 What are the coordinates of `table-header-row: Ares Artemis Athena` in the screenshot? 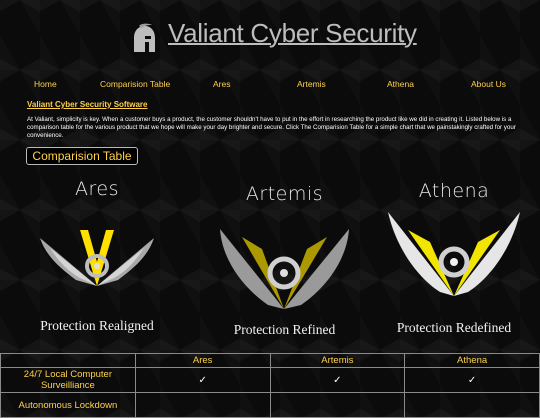 It's located at (270, 360).